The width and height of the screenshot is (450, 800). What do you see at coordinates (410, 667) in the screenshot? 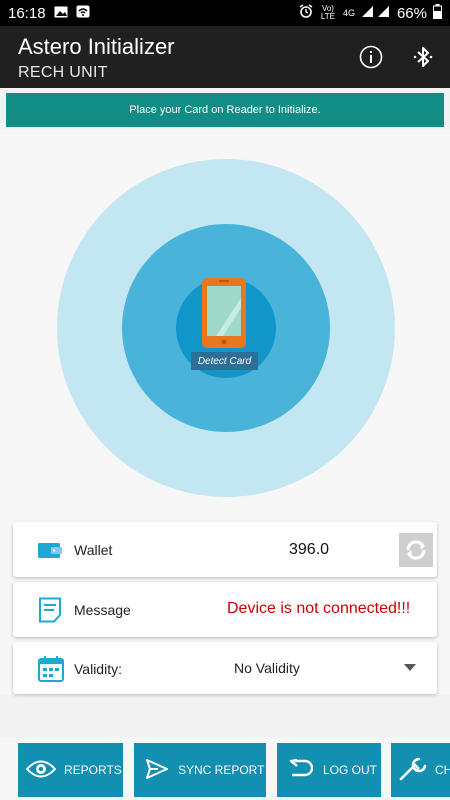
I see `chevron-down-icon` at bounding box center [410, 667].